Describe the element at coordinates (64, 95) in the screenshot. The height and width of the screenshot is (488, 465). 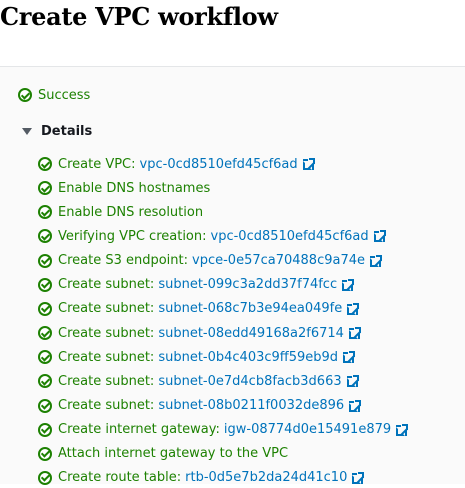
I see `status-label: Success` at that location.